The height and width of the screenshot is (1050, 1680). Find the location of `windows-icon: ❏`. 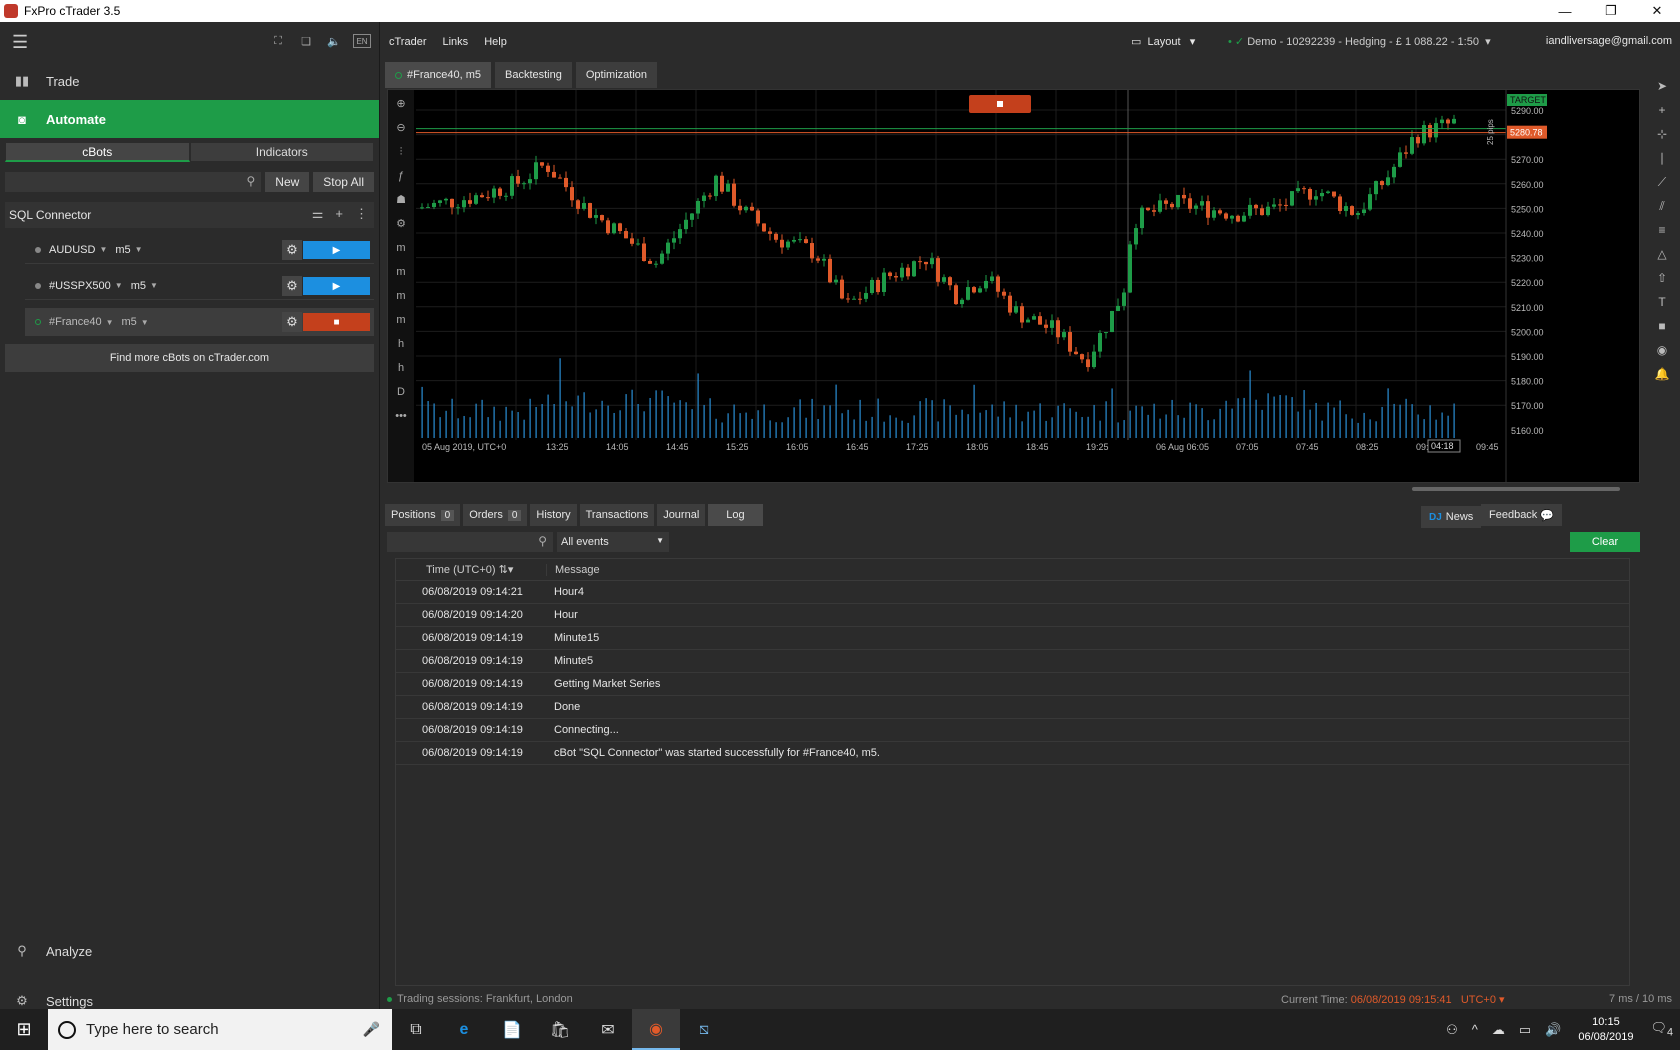

windows-icon: ❏ is located at coordinates (306, 41).